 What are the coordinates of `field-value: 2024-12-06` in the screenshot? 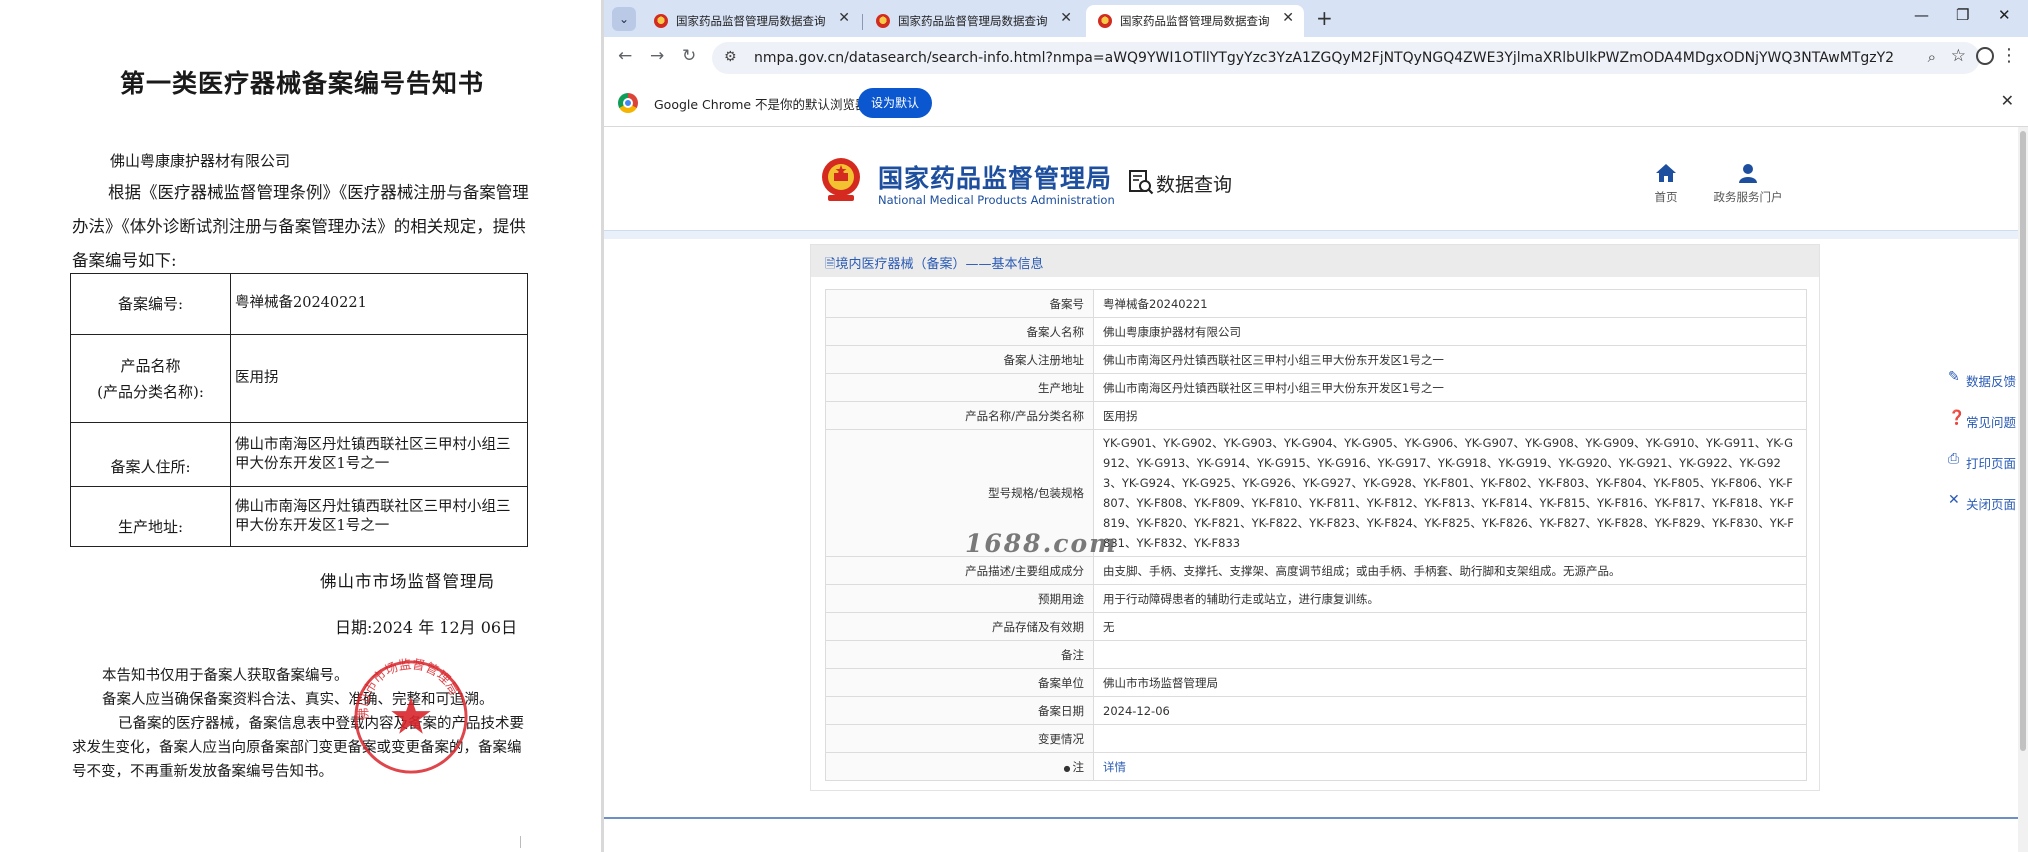 It's located at (1450, 710).